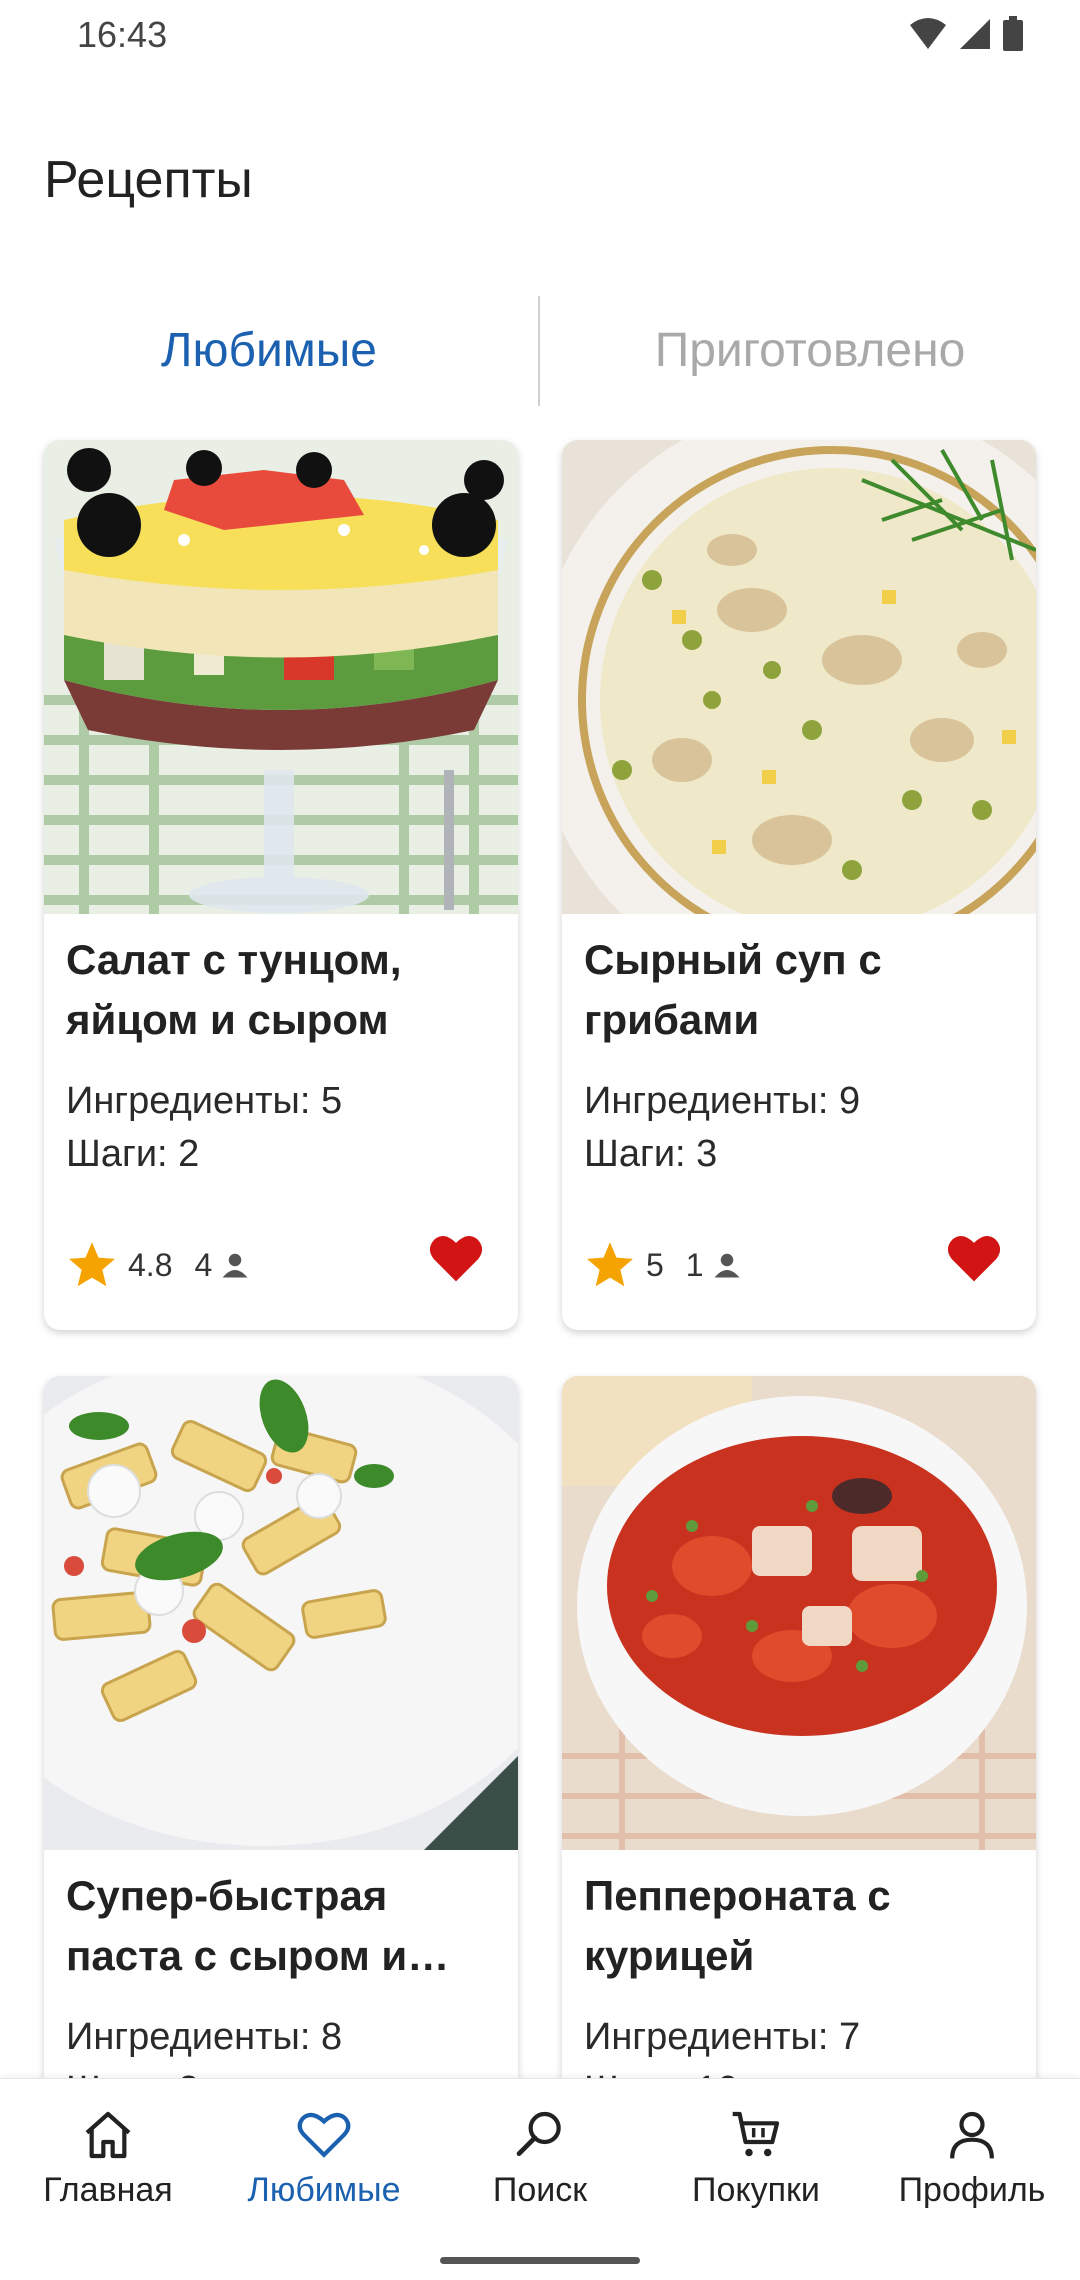  I want to click on nav-profile: Профиль, so click(972, 2177).